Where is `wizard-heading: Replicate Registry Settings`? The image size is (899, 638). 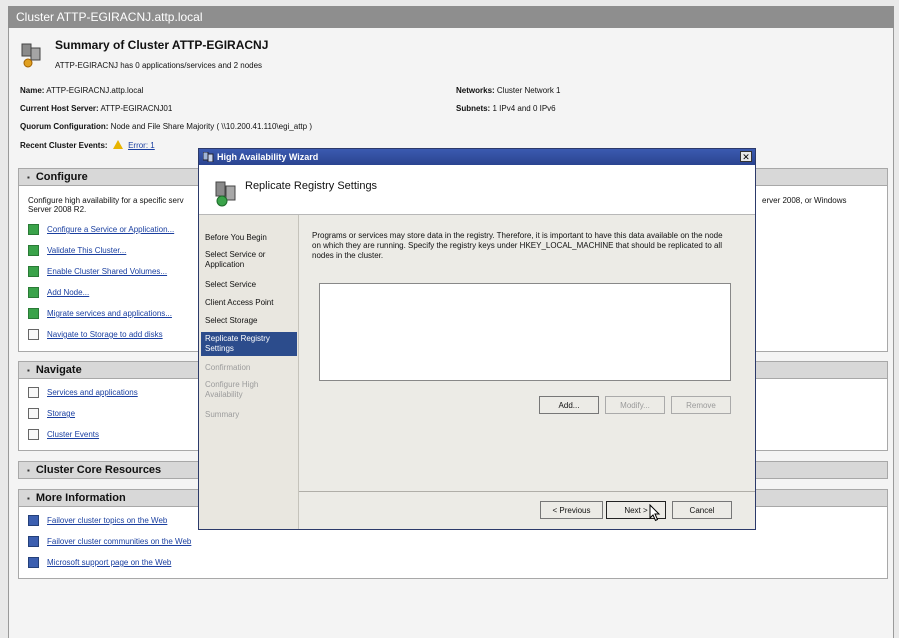
wizard-heading: Replicate Registry Settings is located at coordinates (311, 186).